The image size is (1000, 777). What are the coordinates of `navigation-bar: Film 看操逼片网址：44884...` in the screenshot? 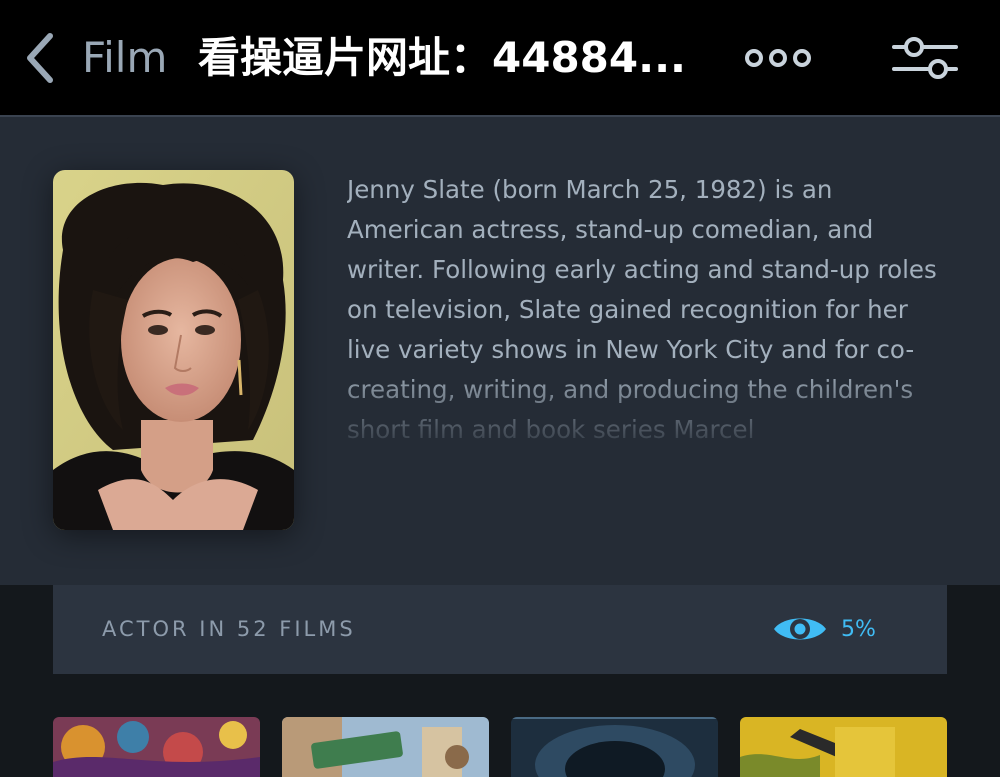 It's located at (500, 57).